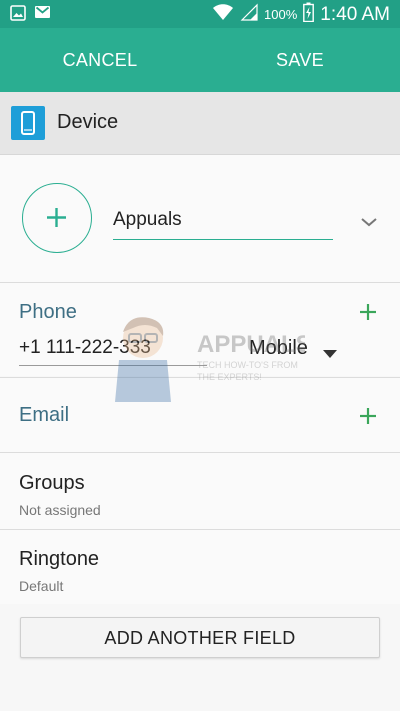  Describe the element at coordinates (200, 491) in the screenshot. I see `groups-row: Groups Not assigned` at that location.